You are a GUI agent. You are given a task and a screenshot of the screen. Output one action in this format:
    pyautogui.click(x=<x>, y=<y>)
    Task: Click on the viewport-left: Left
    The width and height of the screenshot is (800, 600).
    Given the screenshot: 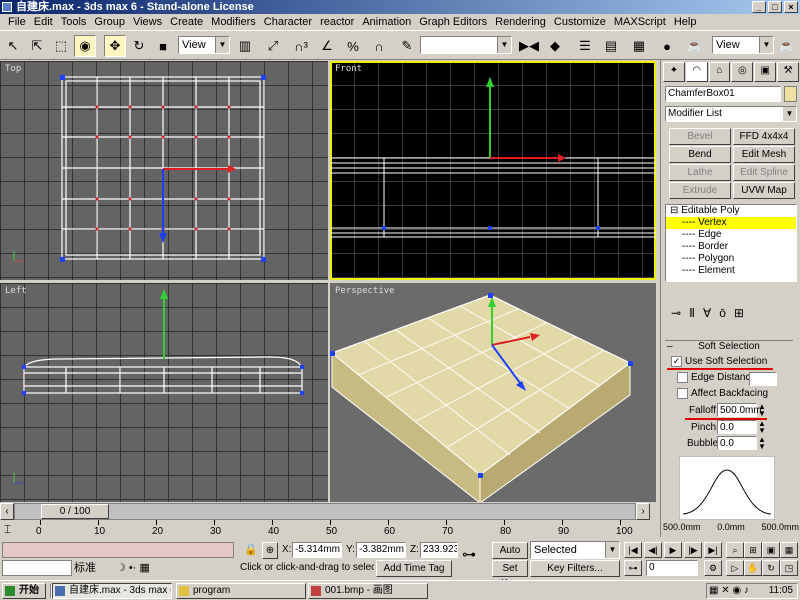 What is the action you would take?
    pyautogui.click(x=164, y=392)
    